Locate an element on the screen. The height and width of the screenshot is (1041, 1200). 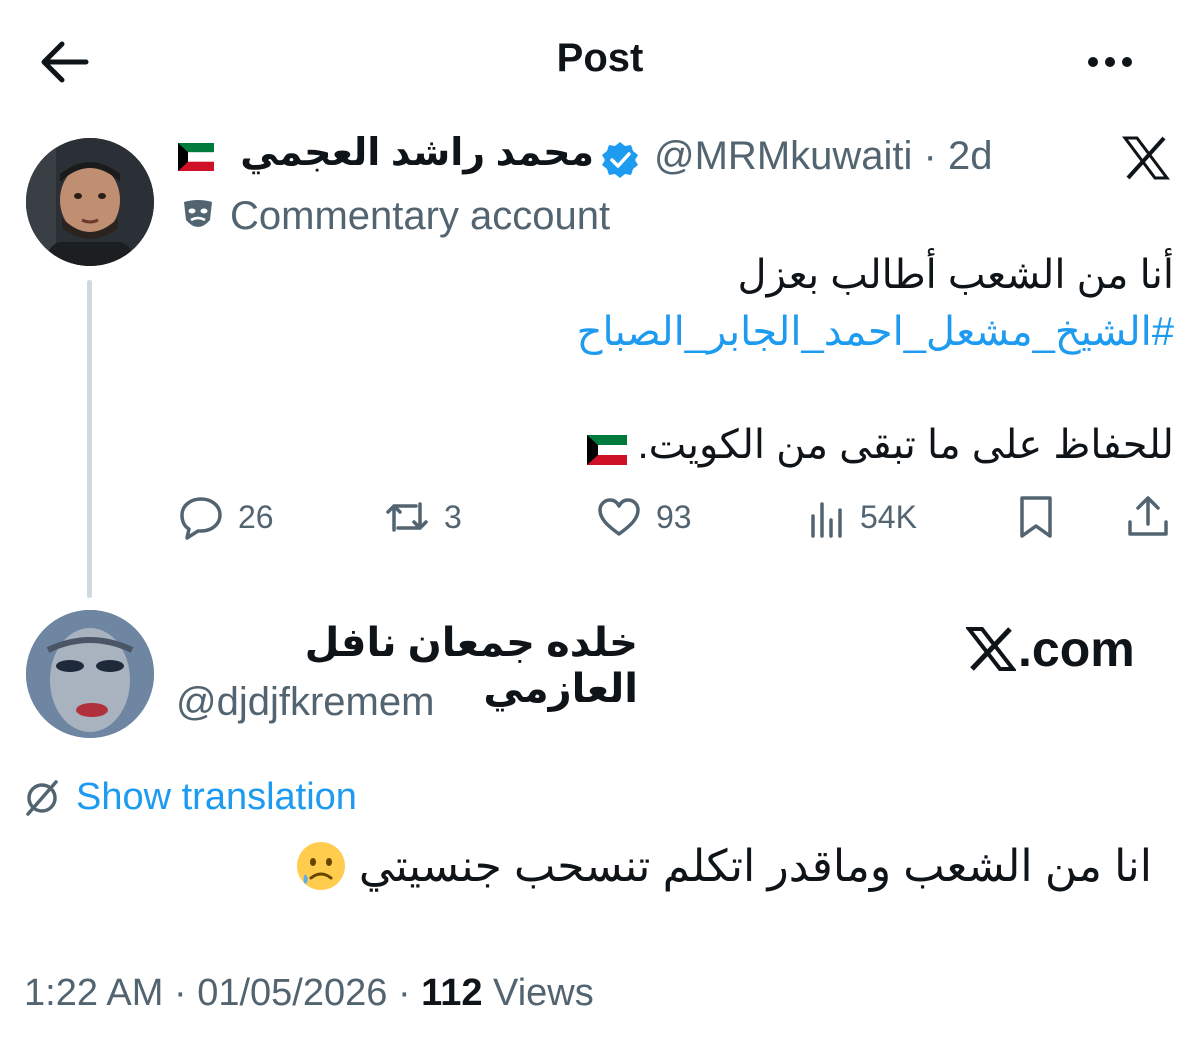
like-count: 93 is located at coordinates (674, 516).